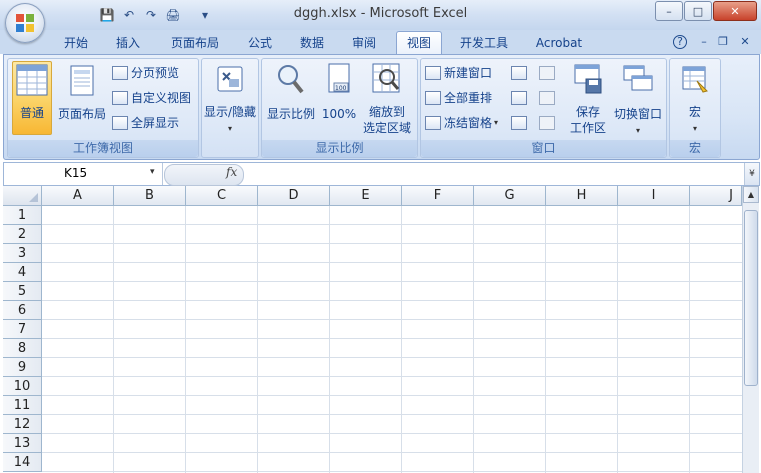  Describe the element at coordinates (510, 196) in the screenshot. I see `column-header: G` at that location.